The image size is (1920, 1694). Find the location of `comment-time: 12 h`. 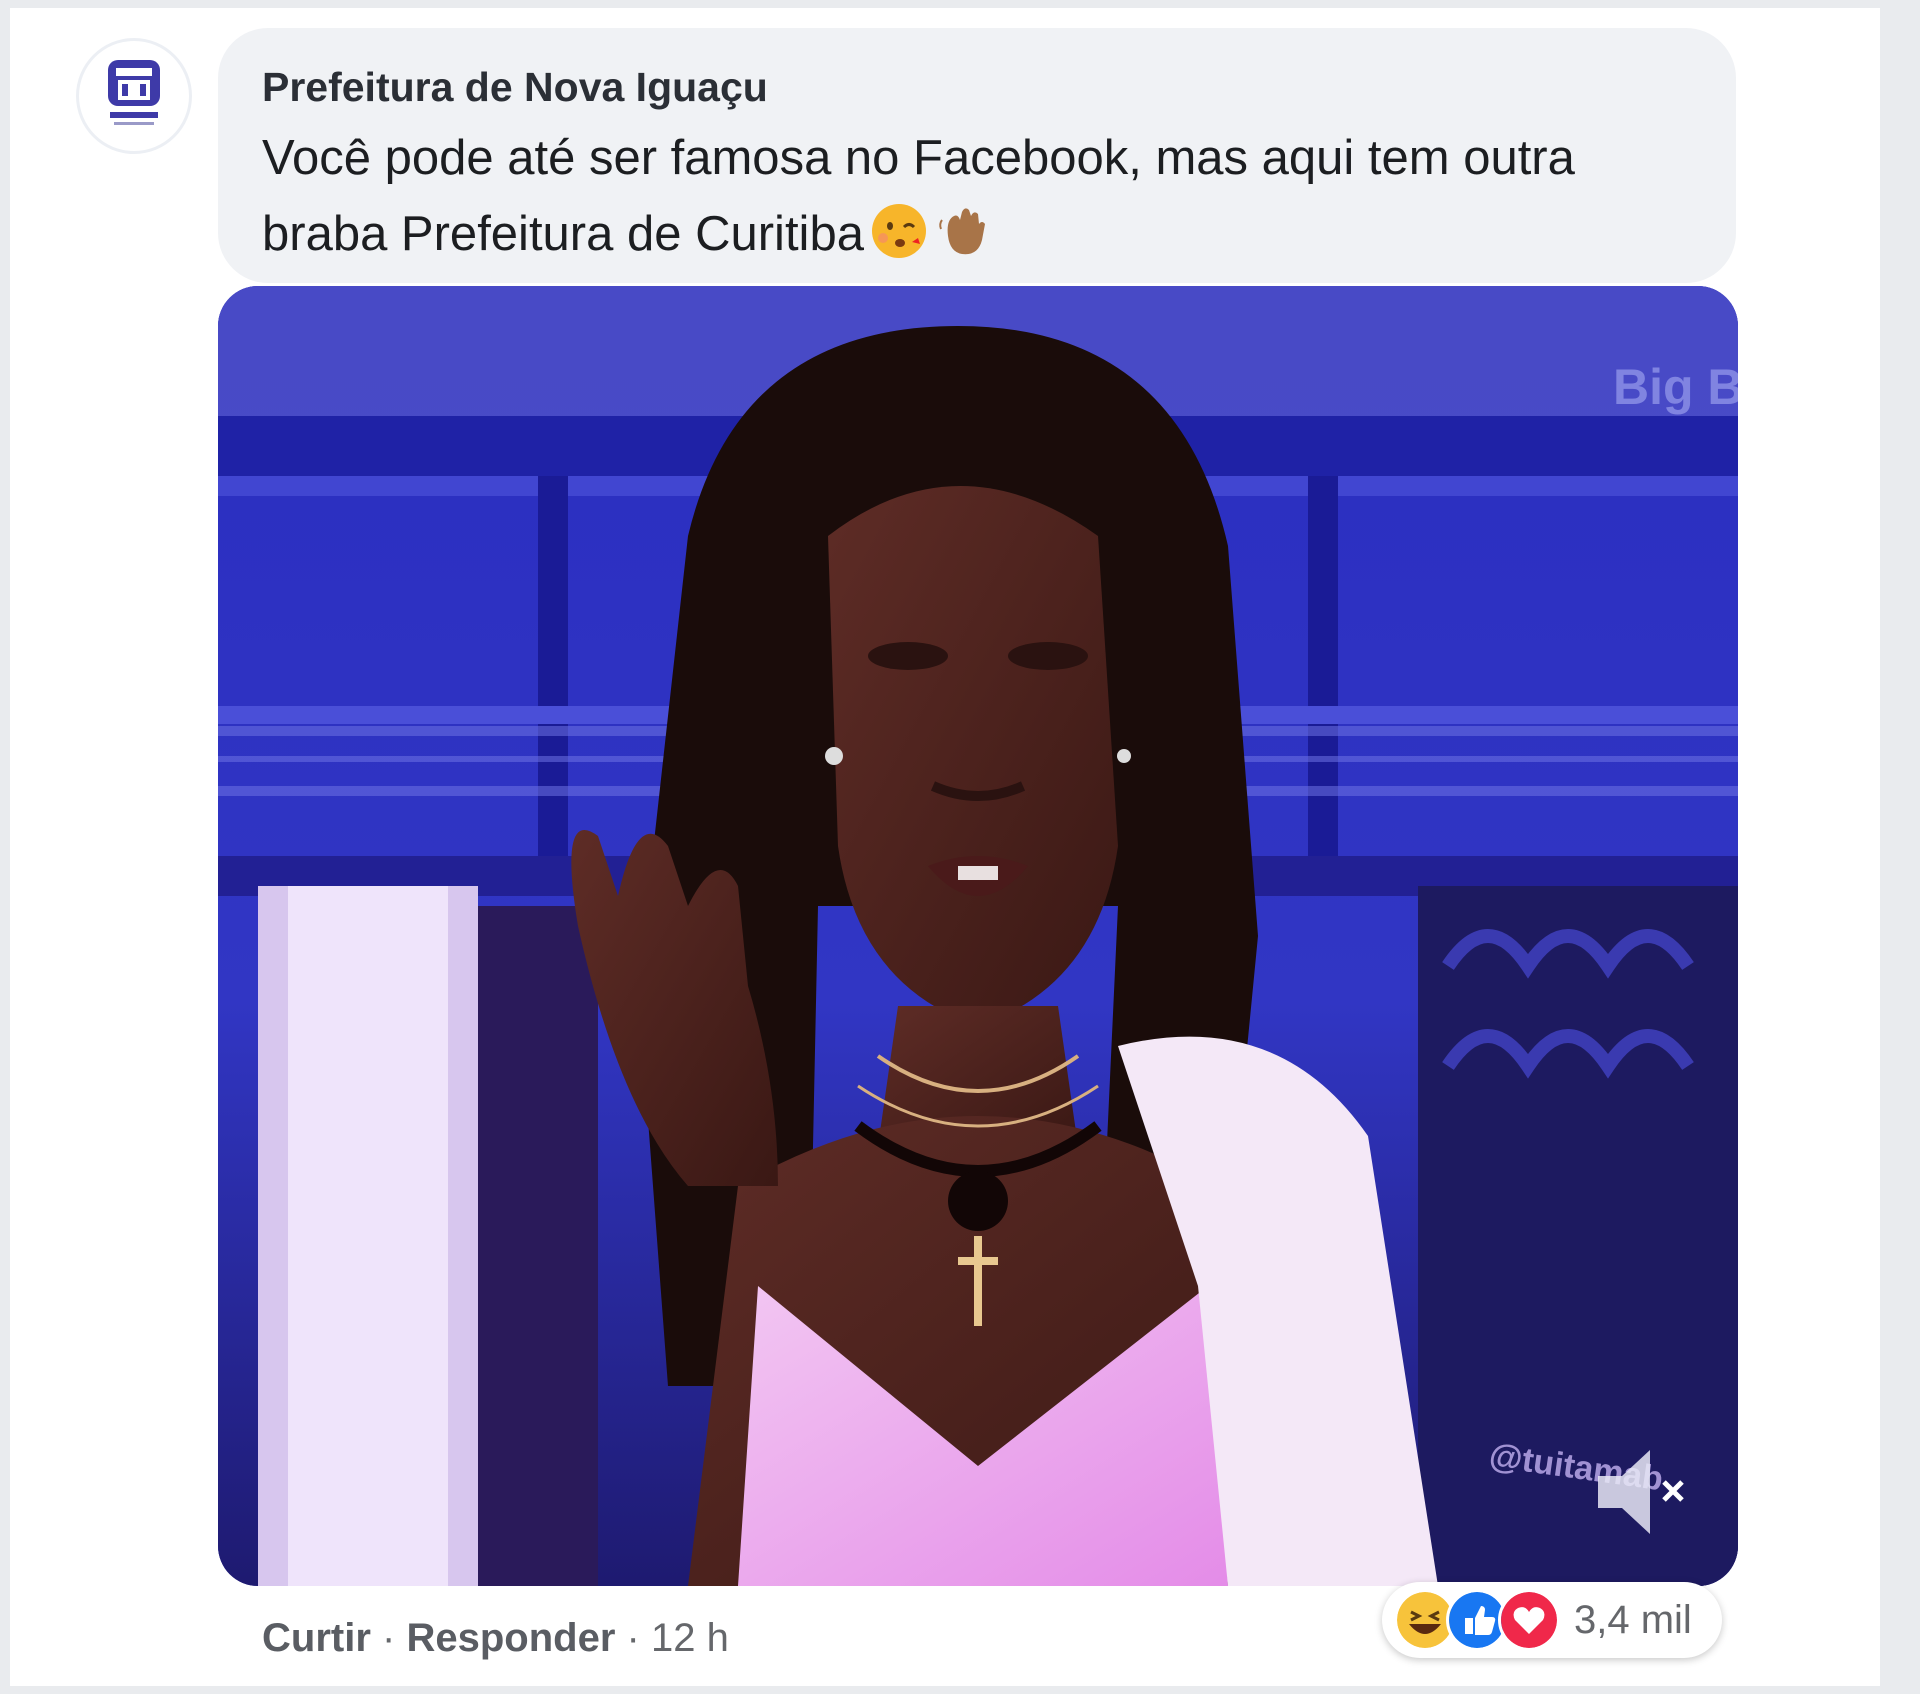

comment-time: 12 h is located at coordinates (690, 1638).